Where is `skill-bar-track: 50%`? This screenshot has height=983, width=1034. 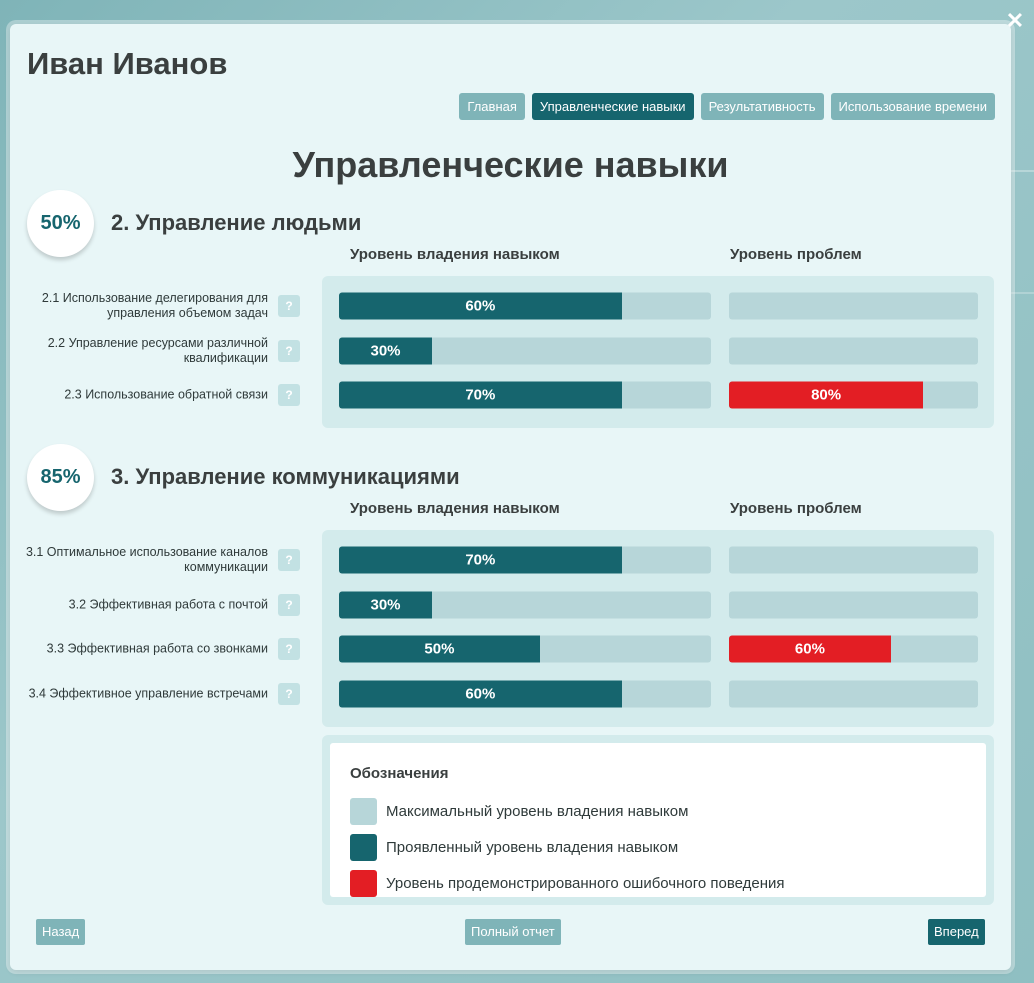
skill-bar-track: 50% is located at coordinates (525, 649).